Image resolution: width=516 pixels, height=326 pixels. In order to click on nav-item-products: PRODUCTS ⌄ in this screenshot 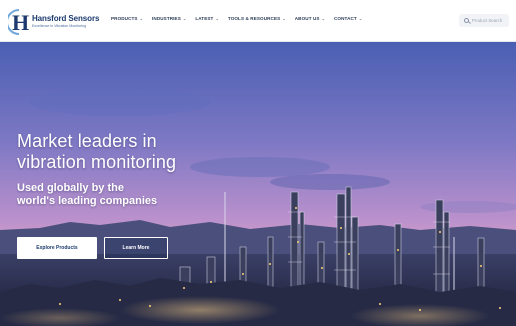, I will do `click(127, 18)`.